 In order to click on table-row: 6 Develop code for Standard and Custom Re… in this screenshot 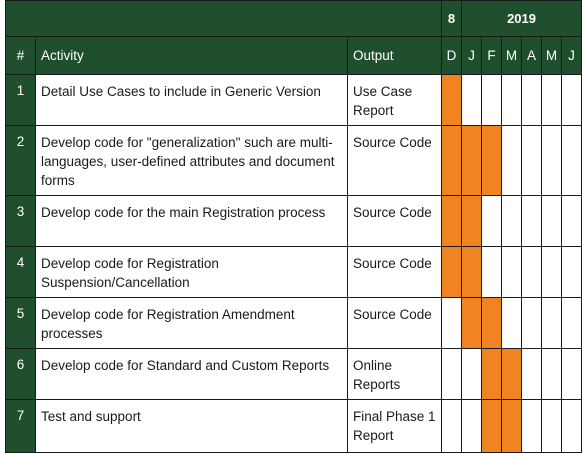, I will do `click(294, 374)`.